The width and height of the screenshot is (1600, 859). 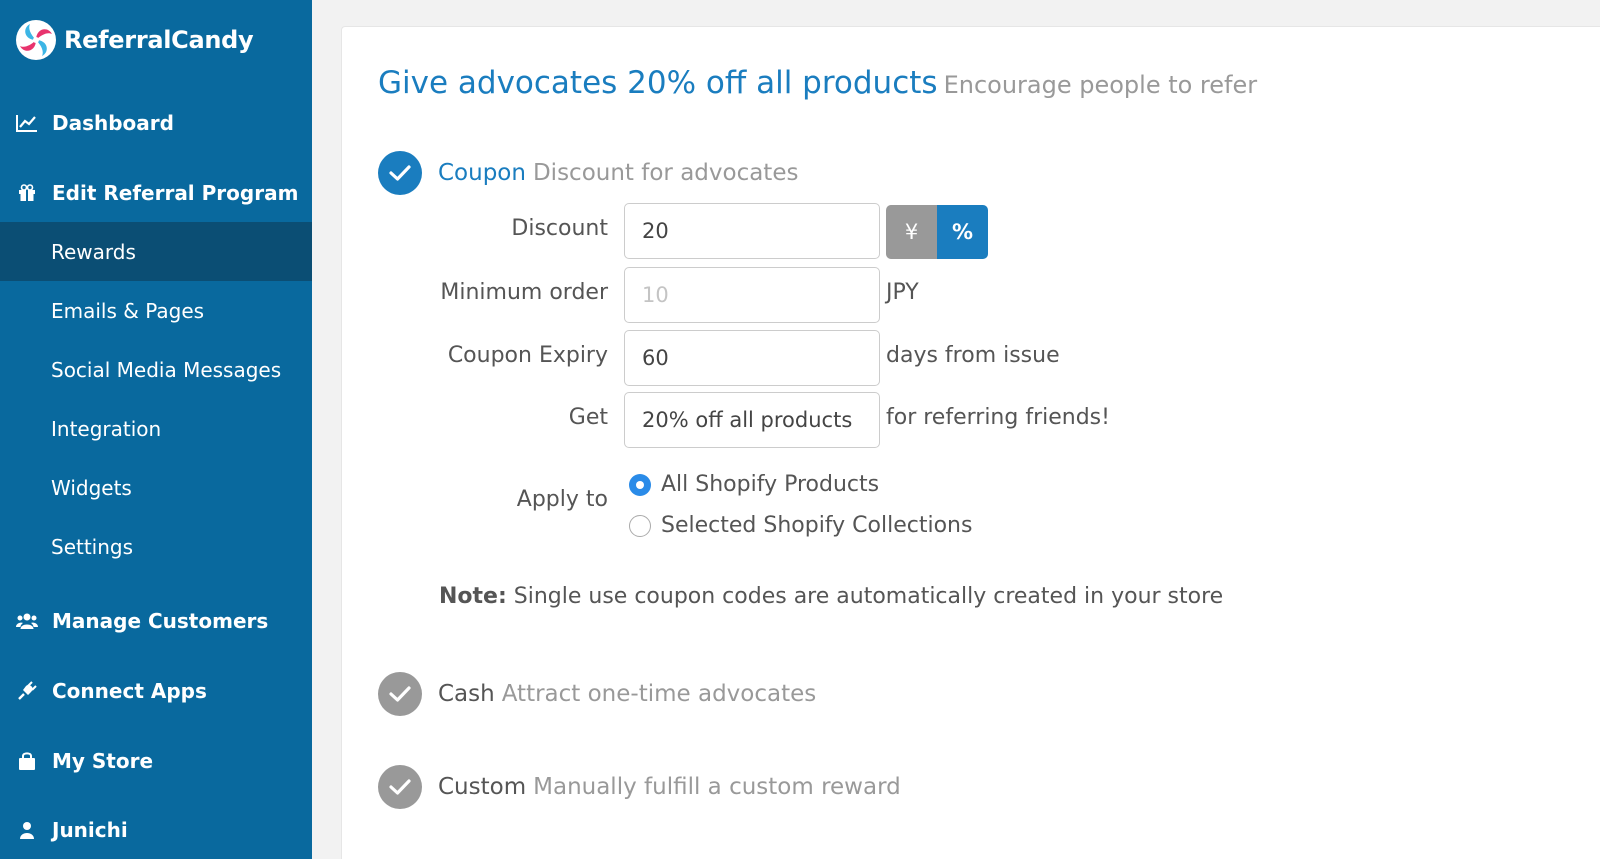 I want to click on nav-dashboard: Dashboard, so click(x=156, y=123).